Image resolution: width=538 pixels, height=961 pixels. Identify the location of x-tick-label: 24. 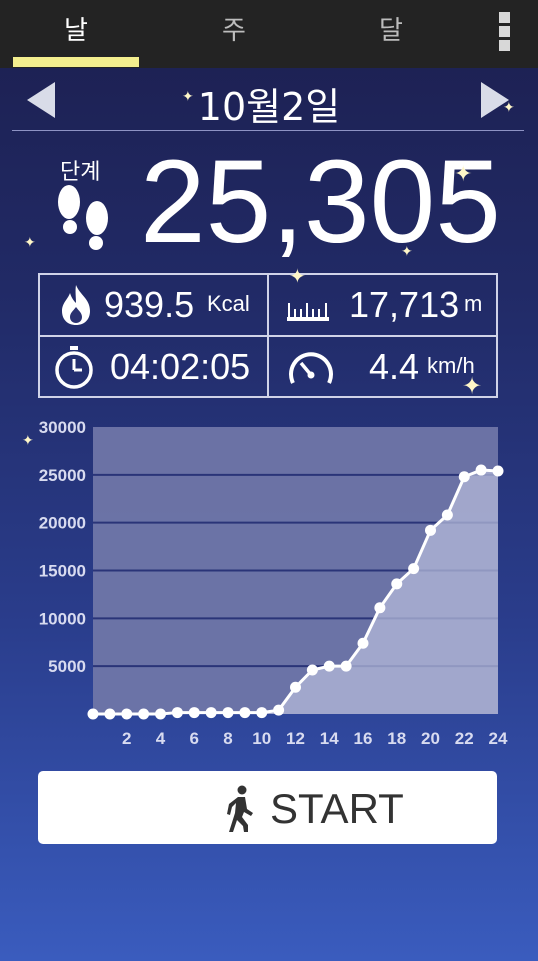
(498, 738).